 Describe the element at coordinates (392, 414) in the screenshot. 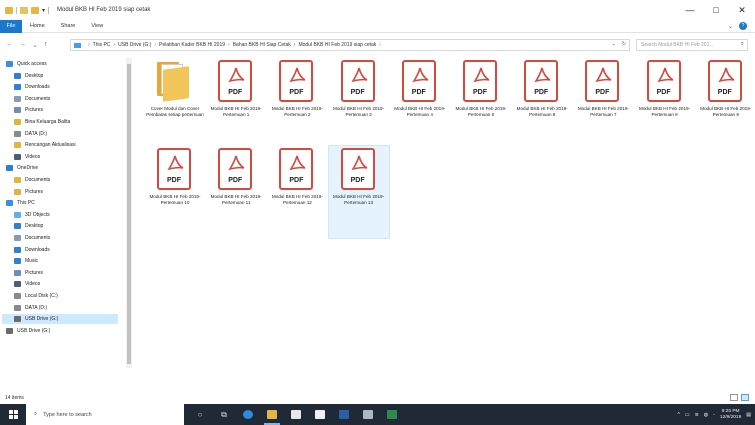

I see `excel-icon` at that location.